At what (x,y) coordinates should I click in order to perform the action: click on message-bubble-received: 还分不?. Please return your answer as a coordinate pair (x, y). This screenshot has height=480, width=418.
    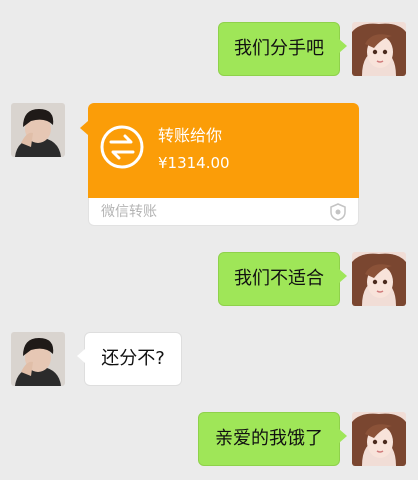
    Looking at the image, I should click on (129, 359).